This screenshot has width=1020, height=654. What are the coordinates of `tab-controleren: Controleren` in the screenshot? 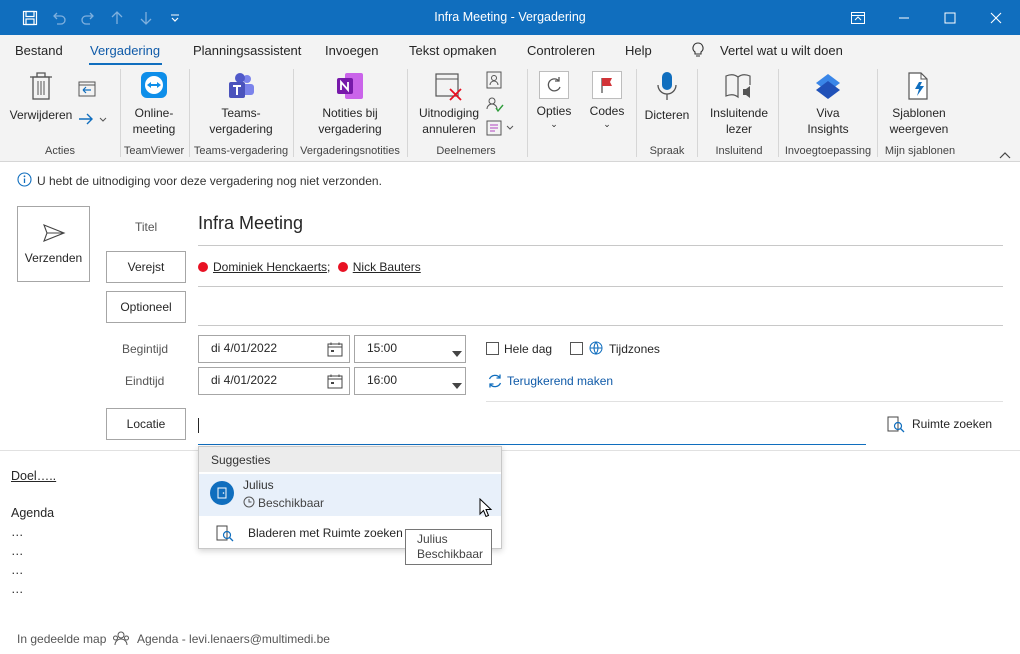 It's located at (561, 50).